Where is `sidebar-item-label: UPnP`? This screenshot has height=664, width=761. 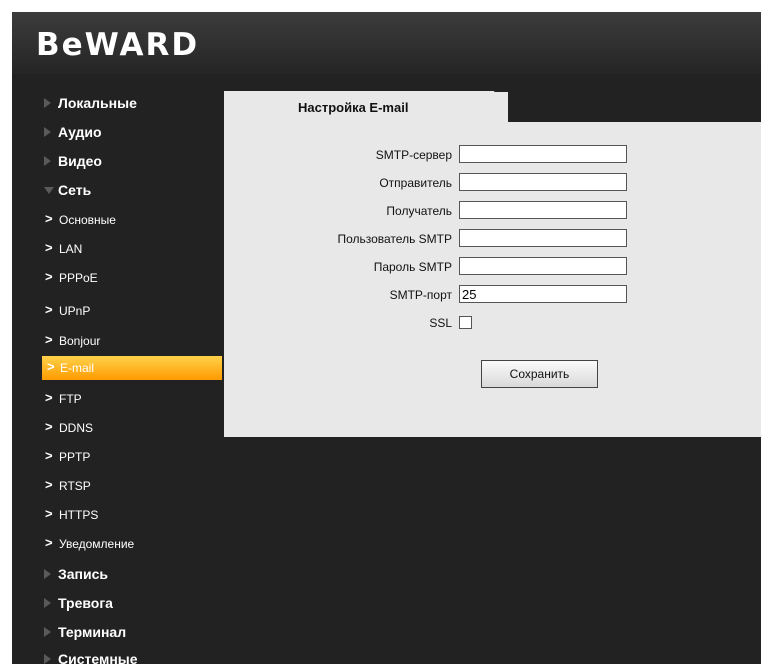 sidebar-item-label: UPnP is located at coordinates (75, 311).